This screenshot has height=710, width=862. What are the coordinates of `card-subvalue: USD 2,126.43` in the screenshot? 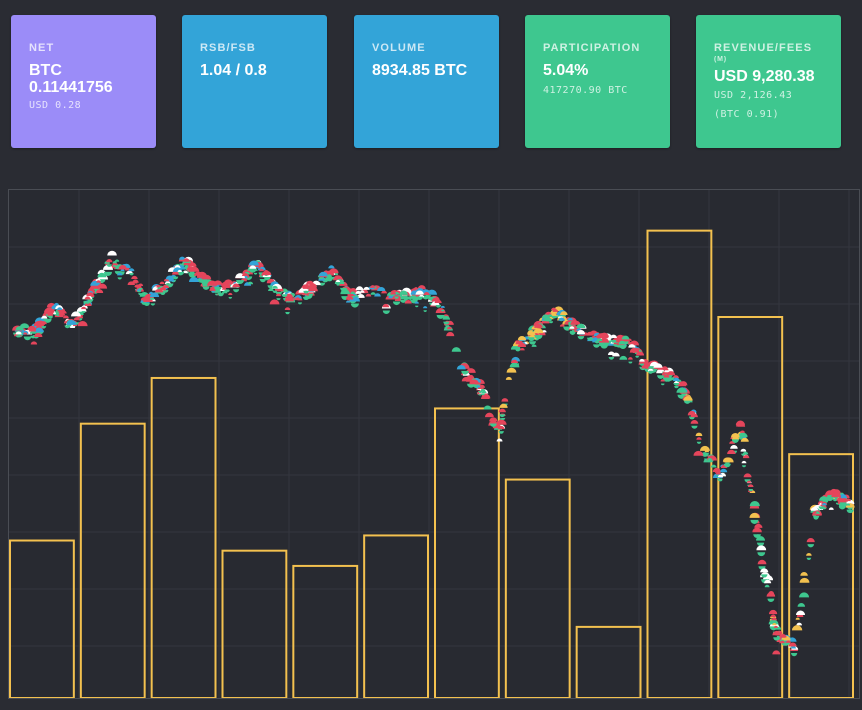 It's located at (753, 95).